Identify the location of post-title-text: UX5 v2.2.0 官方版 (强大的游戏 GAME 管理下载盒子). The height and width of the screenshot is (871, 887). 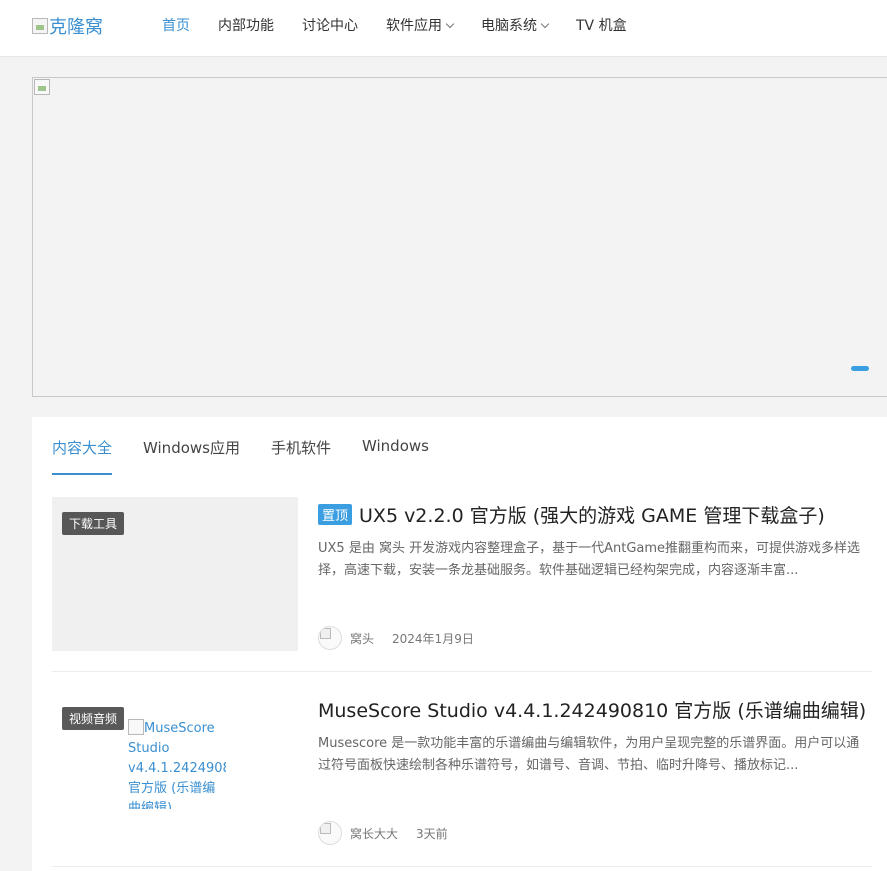
(592, 514).